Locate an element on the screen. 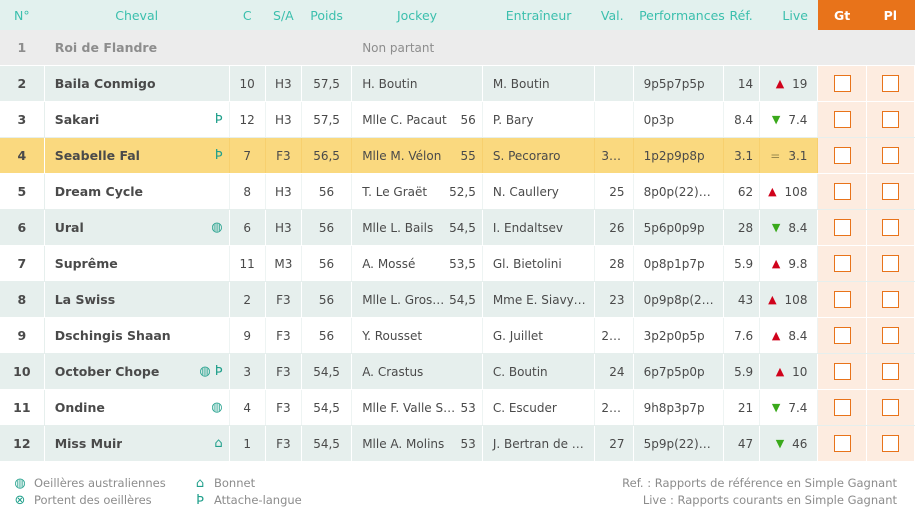  cell-jockey: Mlle C. Pacaut 56 is located at coordinates (417, 119).